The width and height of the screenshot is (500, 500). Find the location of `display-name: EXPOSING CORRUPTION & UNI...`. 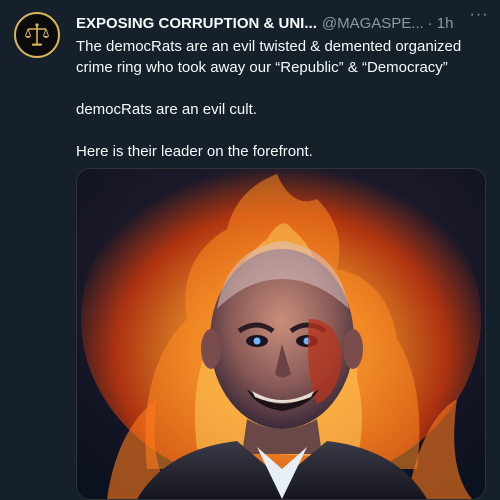

display-name: EXPOSING CORRUPTION & UNI... is located at coordinates (196, 23).